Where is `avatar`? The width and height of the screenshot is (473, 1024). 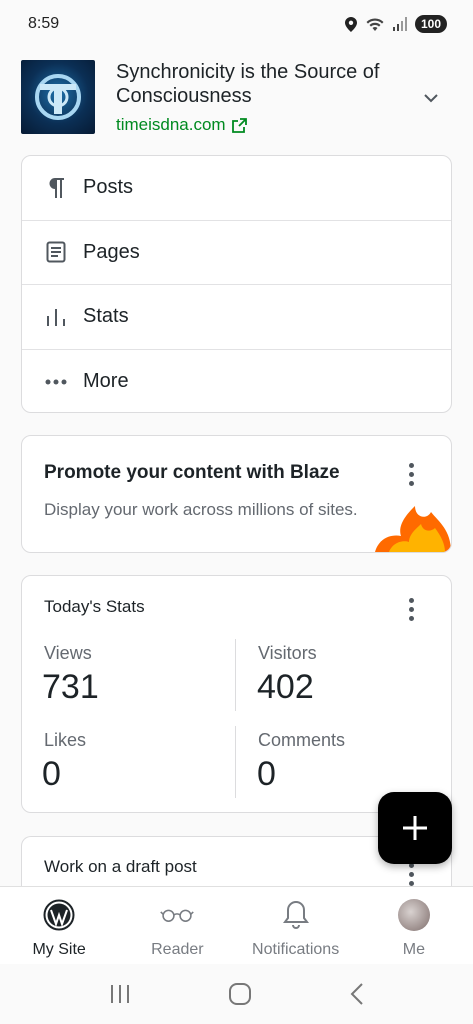
avatar is located at coordinates (413, 915).